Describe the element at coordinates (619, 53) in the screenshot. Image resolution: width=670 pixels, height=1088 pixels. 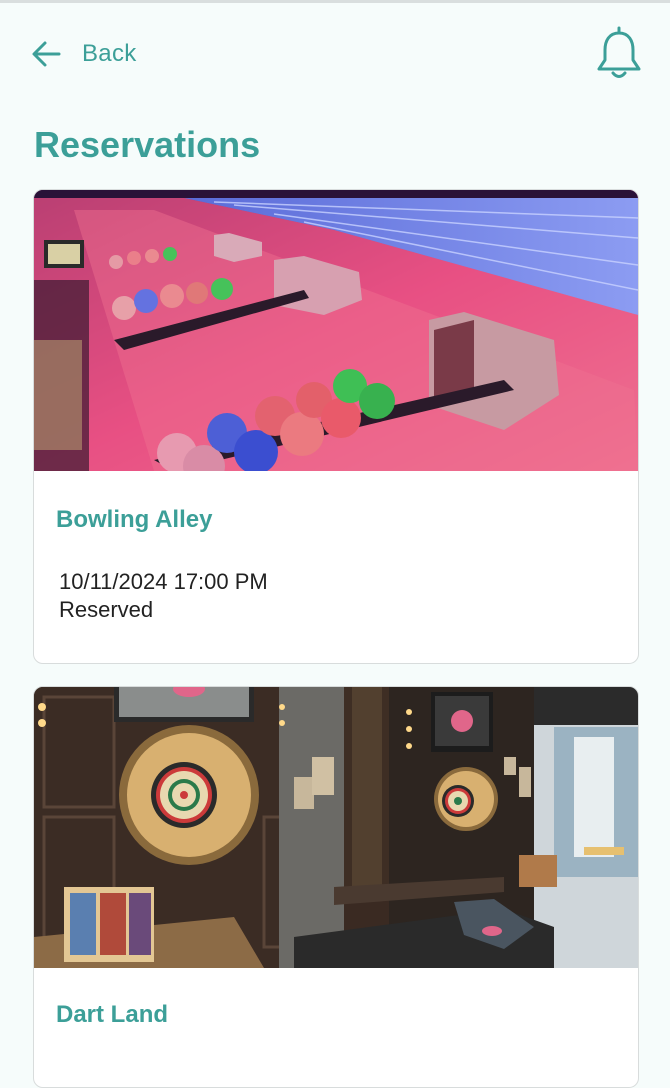
I see `bell-icon` at that location.